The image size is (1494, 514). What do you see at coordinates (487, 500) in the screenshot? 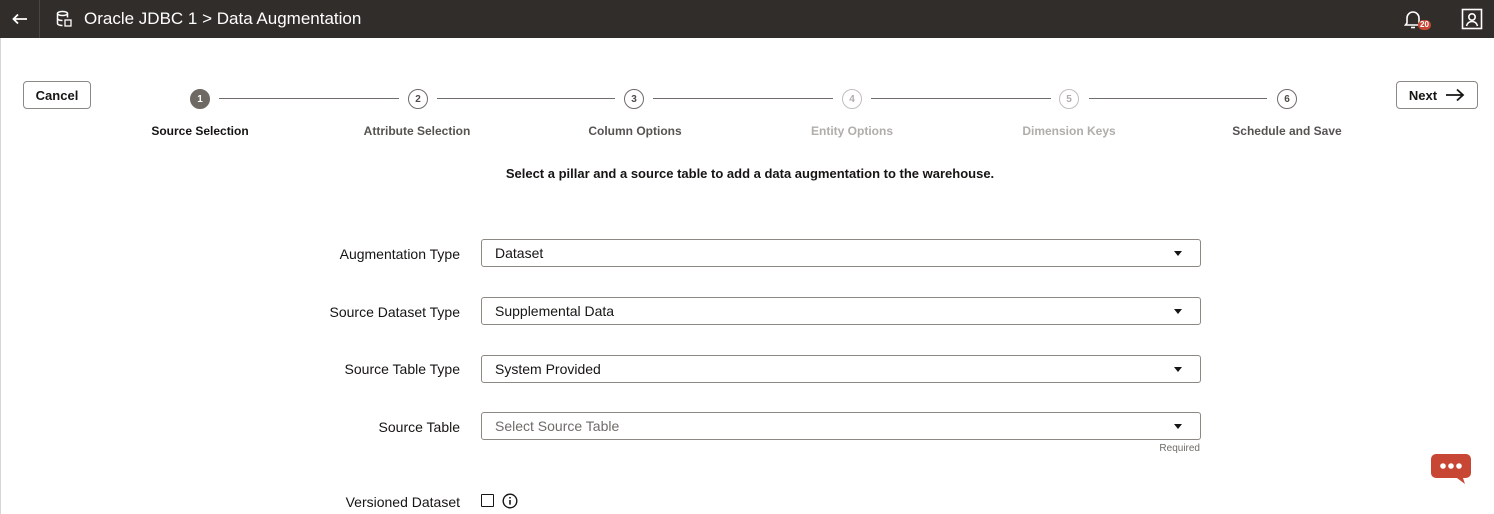
I see `versioned-dataset-checkbox` at bounding box center [487, 500].